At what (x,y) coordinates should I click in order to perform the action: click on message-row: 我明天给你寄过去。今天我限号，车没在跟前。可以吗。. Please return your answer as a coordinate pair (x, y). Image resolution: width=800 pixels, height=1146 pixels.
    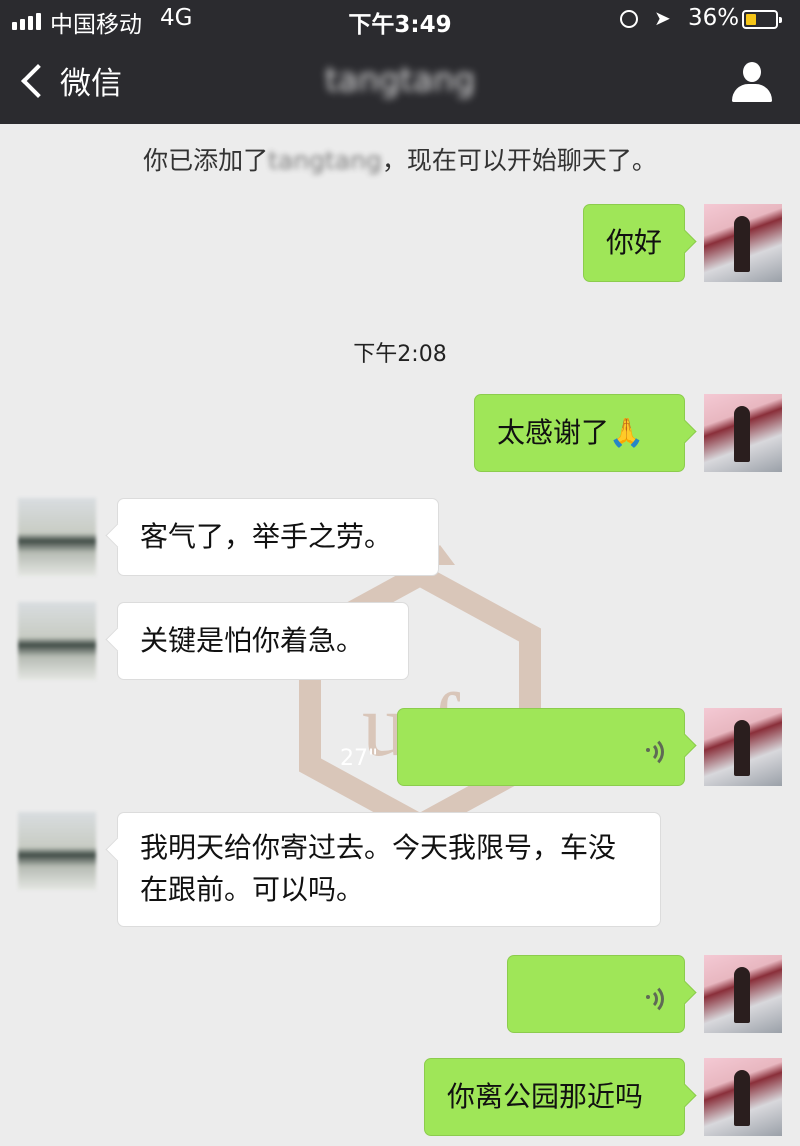
    Looking at the image, I should click on (400, 871).